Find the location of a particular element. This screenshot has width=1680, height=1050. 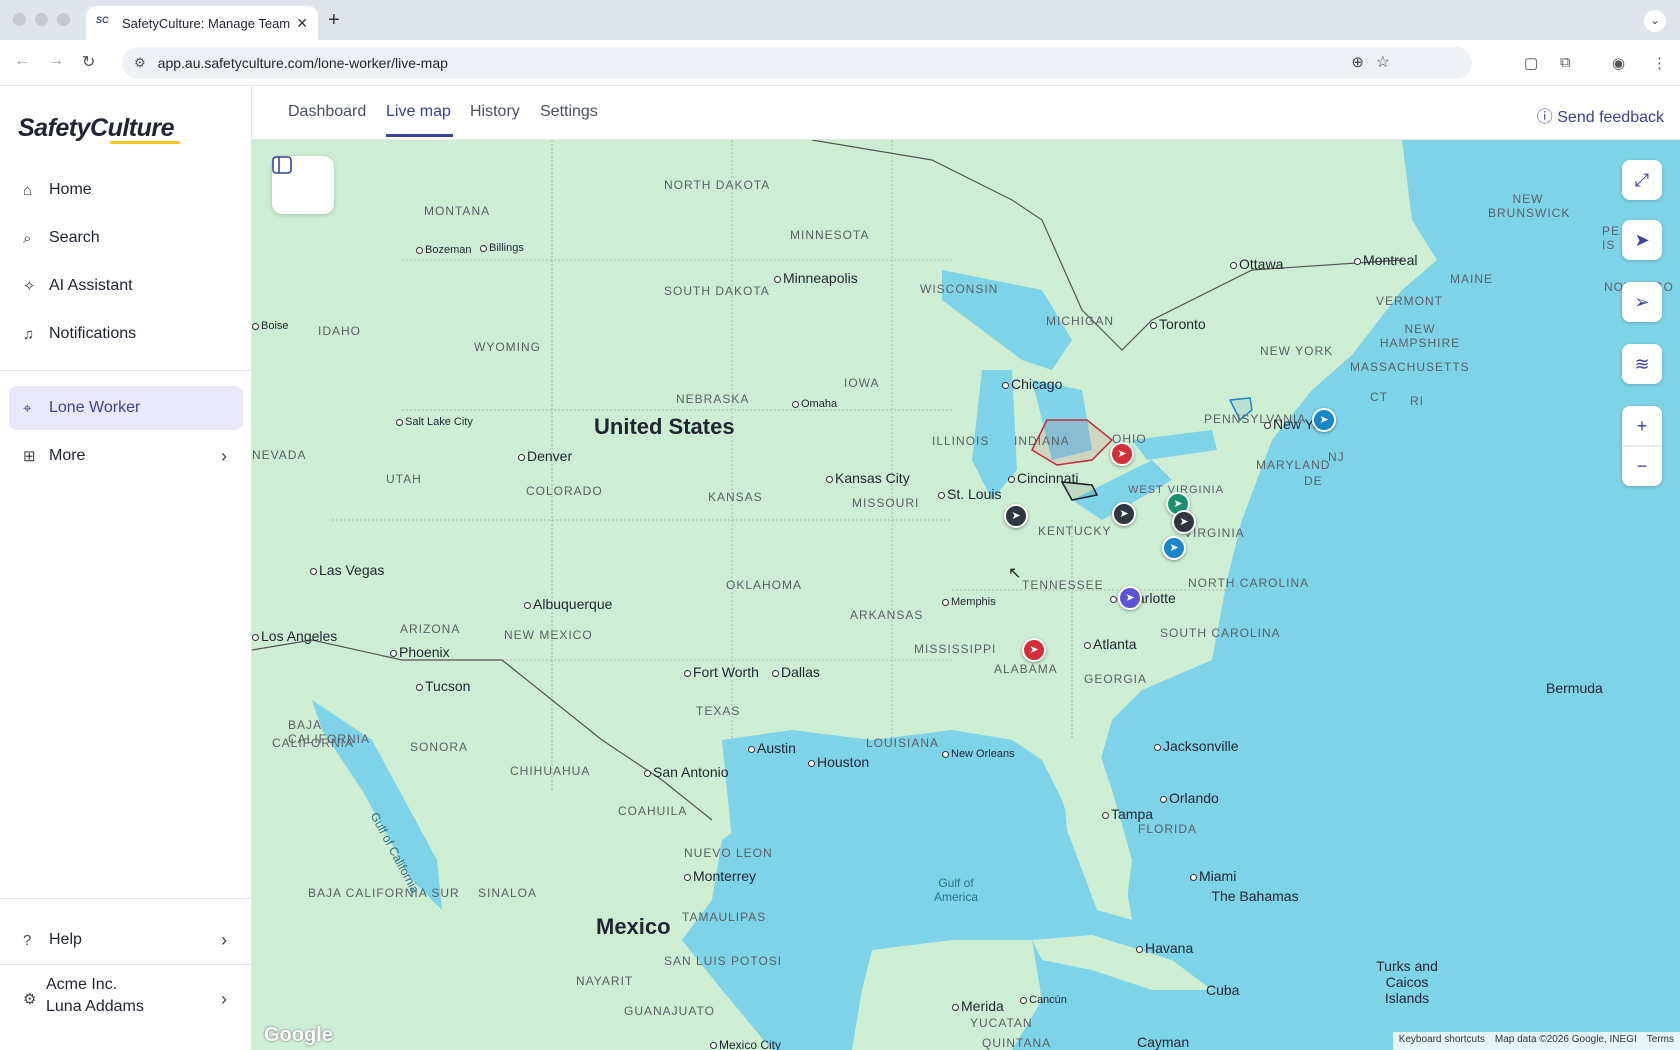

active-tab-indicator is located at coordinates (419, 135).